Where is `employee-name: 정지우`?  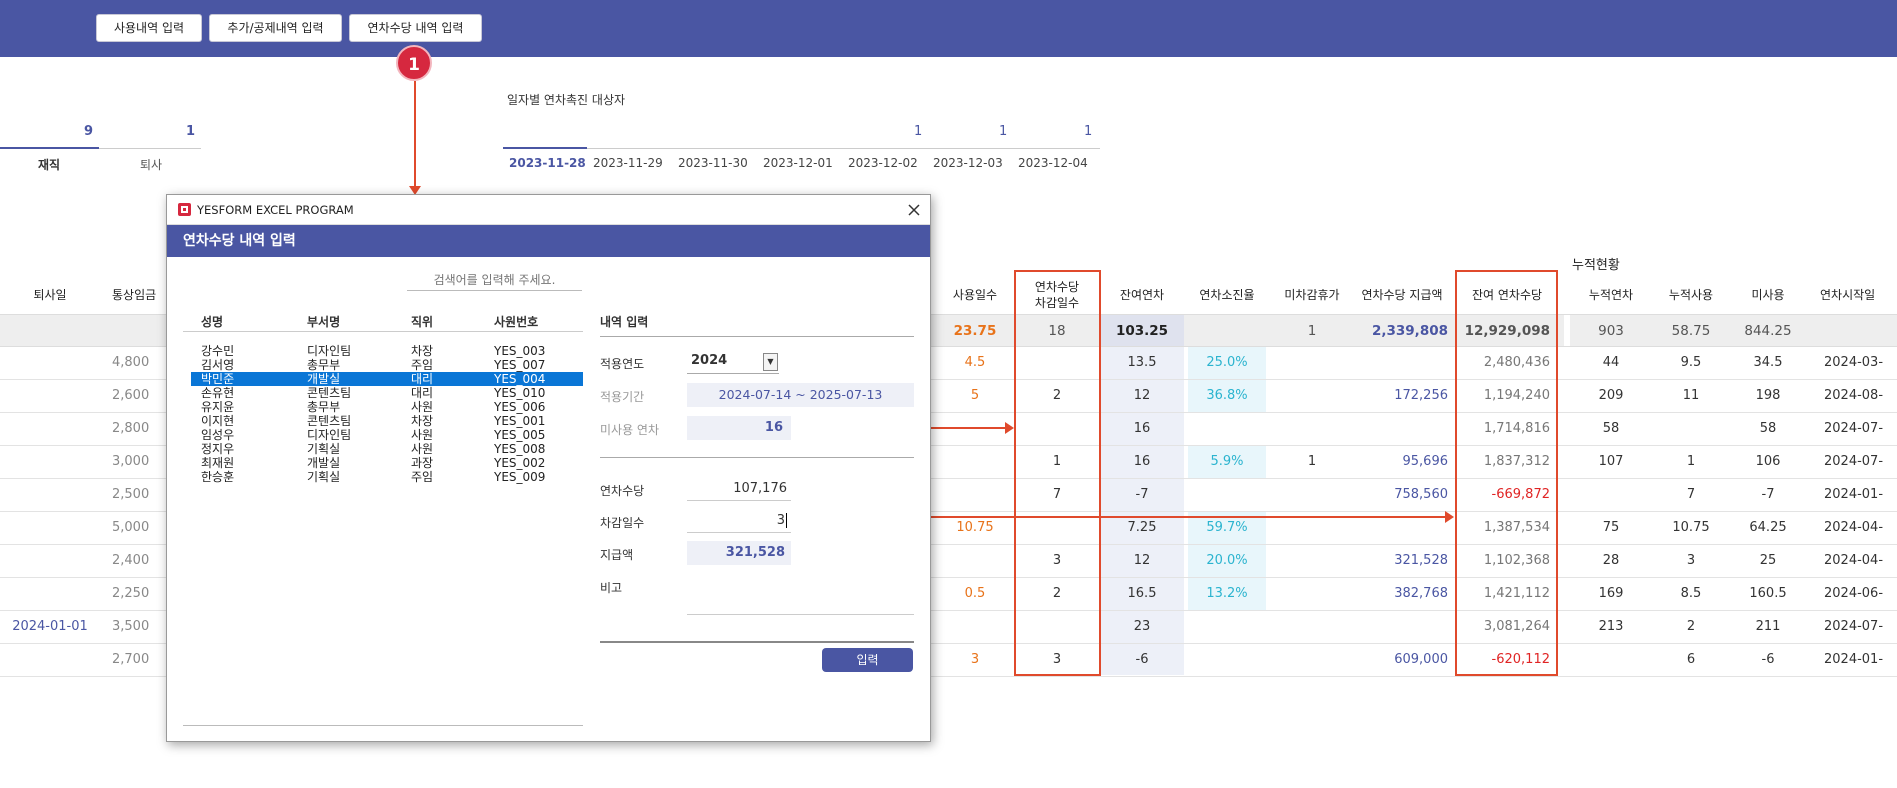
employee-name: 정지우 is located at coordinates (217, 449).